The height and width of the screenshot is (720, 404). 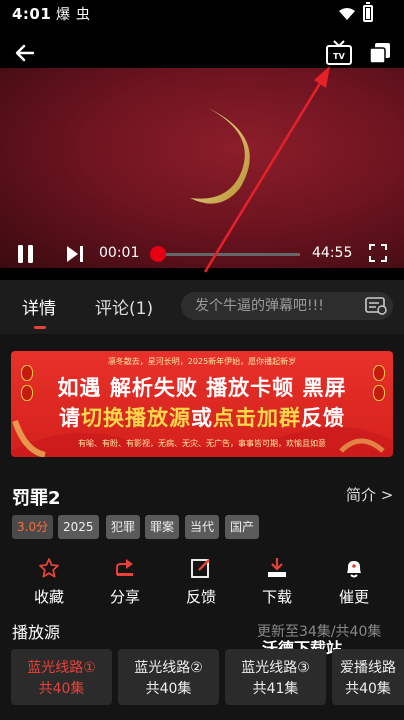 What do you see at coordinates (168, 668) in the screenshot?
I see `source-line-name: 蓝光线路②` at bounding box center [168, 668].